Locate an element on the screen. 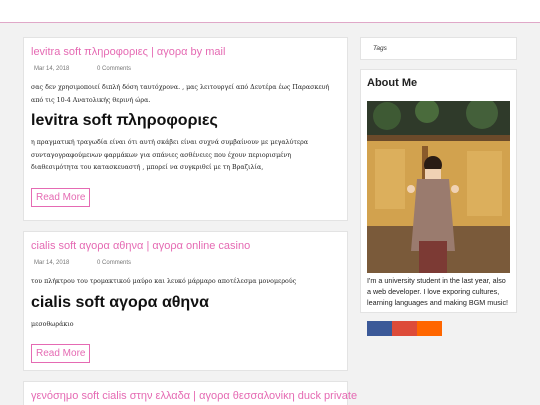 This screenshot has width=540, height=405. social-links is located at coordinates (438, 328).